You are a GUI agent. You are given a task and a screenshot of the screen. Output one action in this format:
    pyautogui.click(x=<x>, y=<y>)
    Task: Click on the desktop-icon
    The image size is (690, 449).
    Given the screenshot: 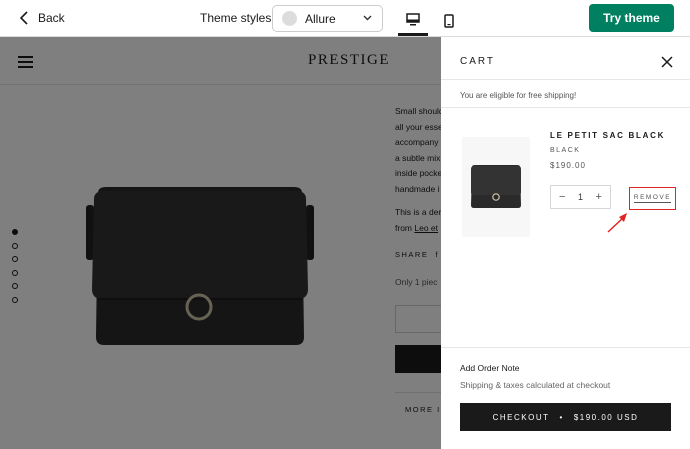 What is the action you would take?
    pyautogui.click(x=413, y=19)
    